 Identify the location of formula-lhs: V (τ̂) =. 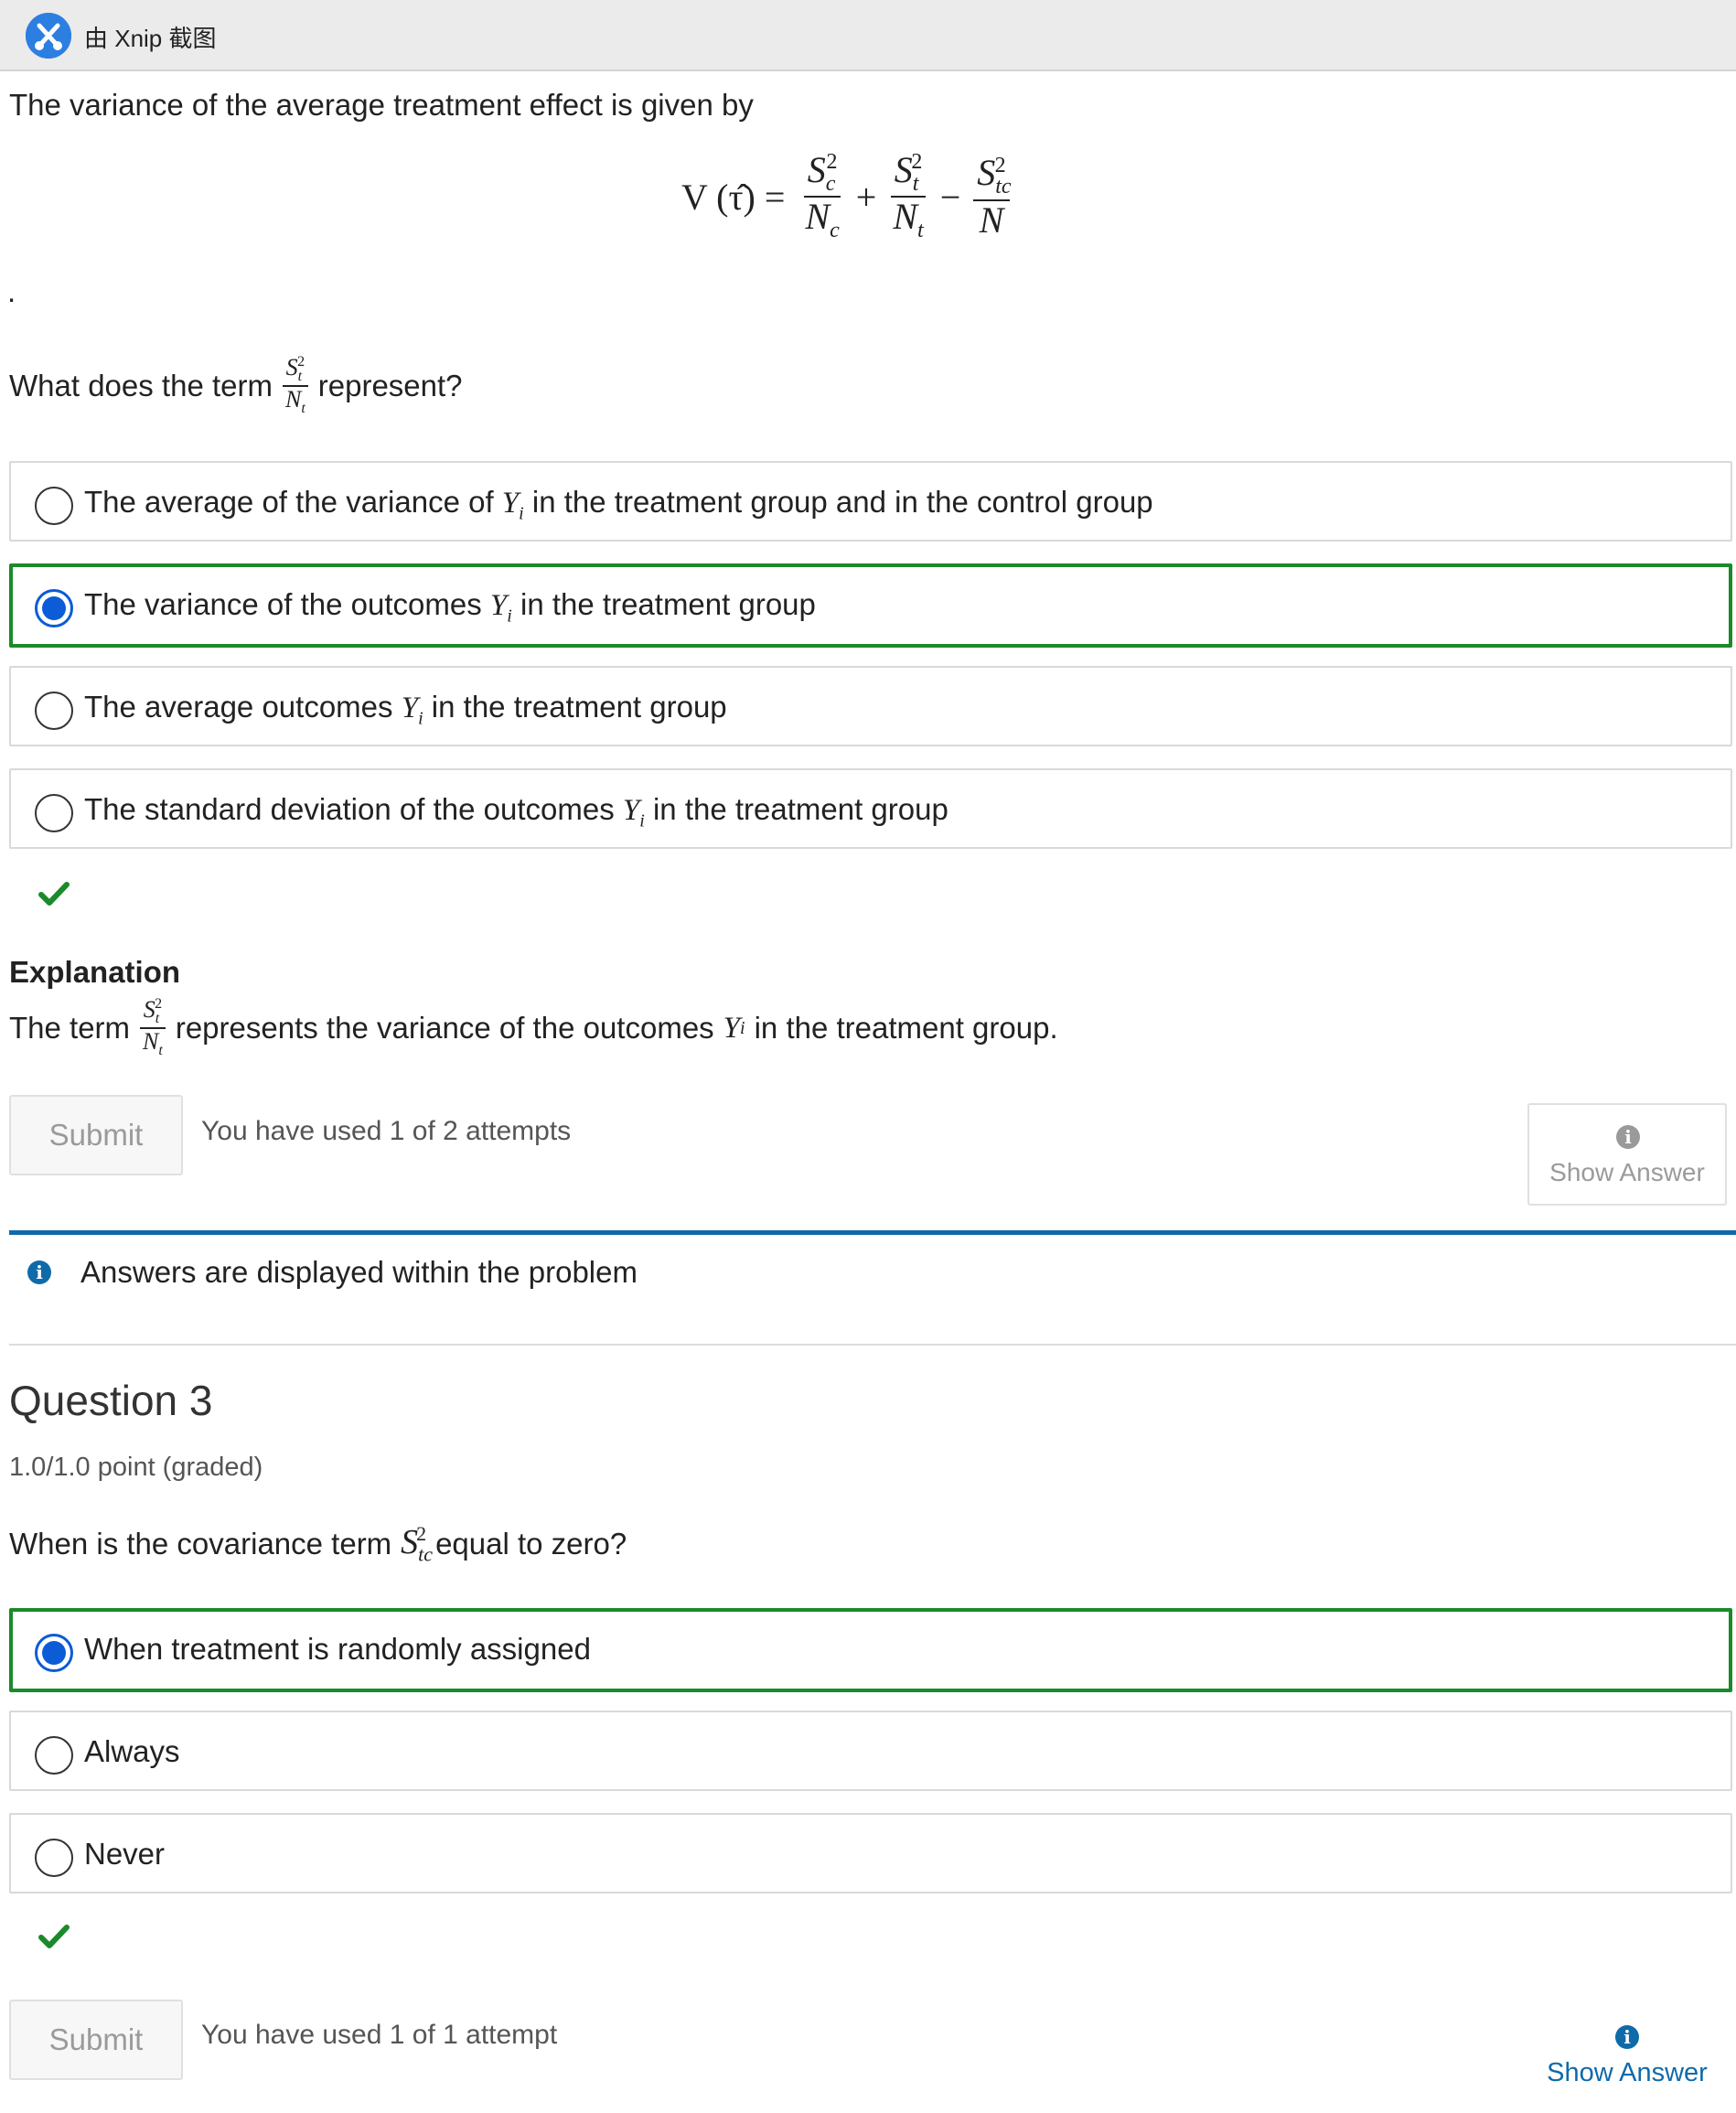
(733, 197).